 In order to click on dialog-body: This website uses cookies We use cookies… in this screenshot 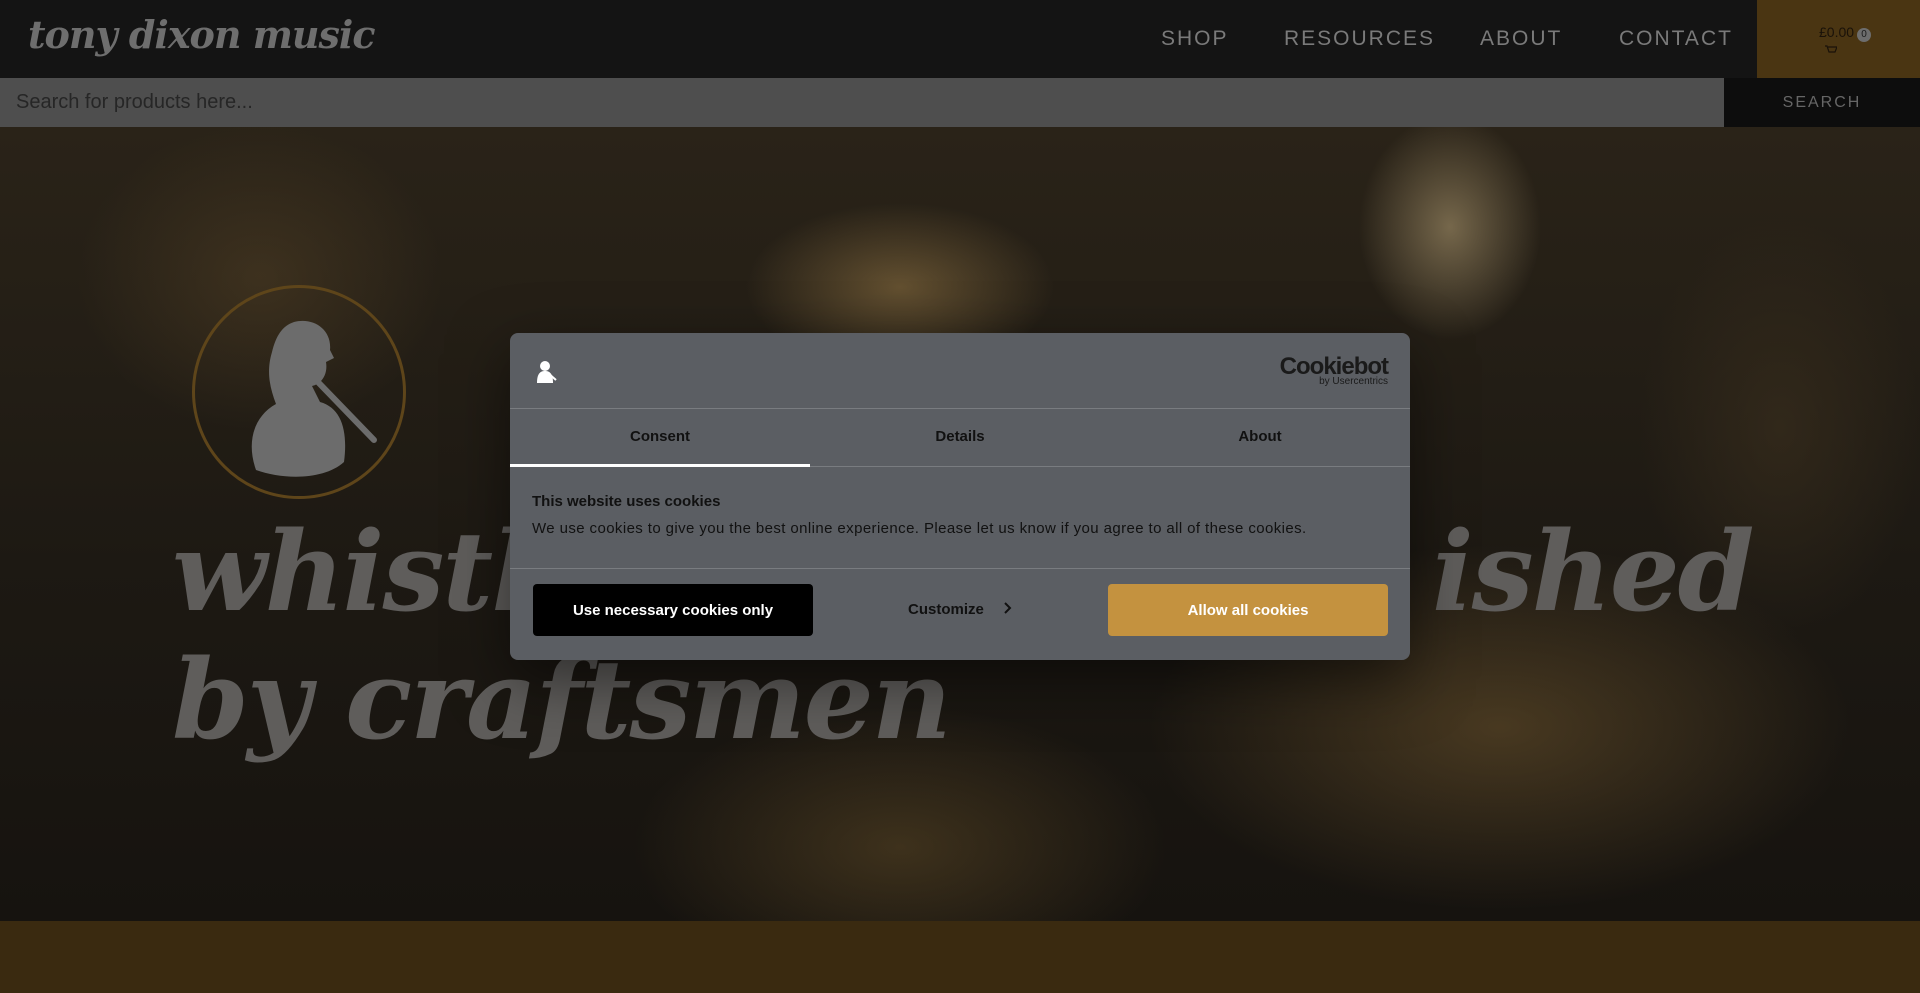, I will do `click(960, 518)`.